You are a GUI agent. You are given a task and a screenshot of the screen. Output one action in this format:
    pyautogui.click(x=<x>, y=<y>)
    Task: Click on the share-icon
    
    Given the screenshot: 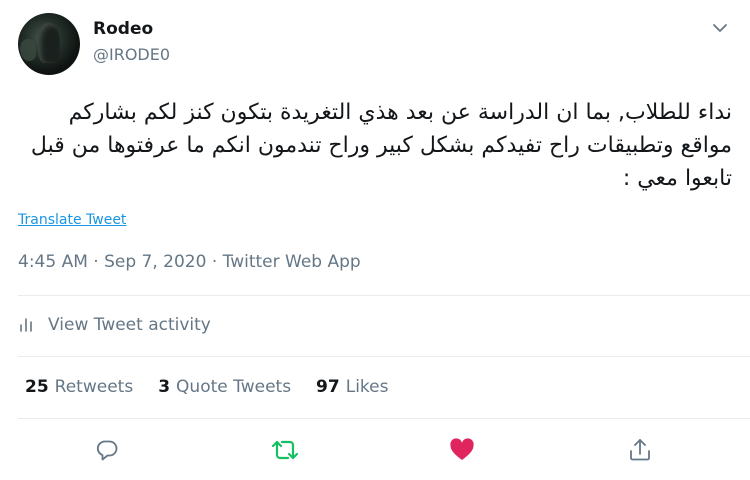 What is the action you would take?
    pyautogui.click(x=640, y=450)
    